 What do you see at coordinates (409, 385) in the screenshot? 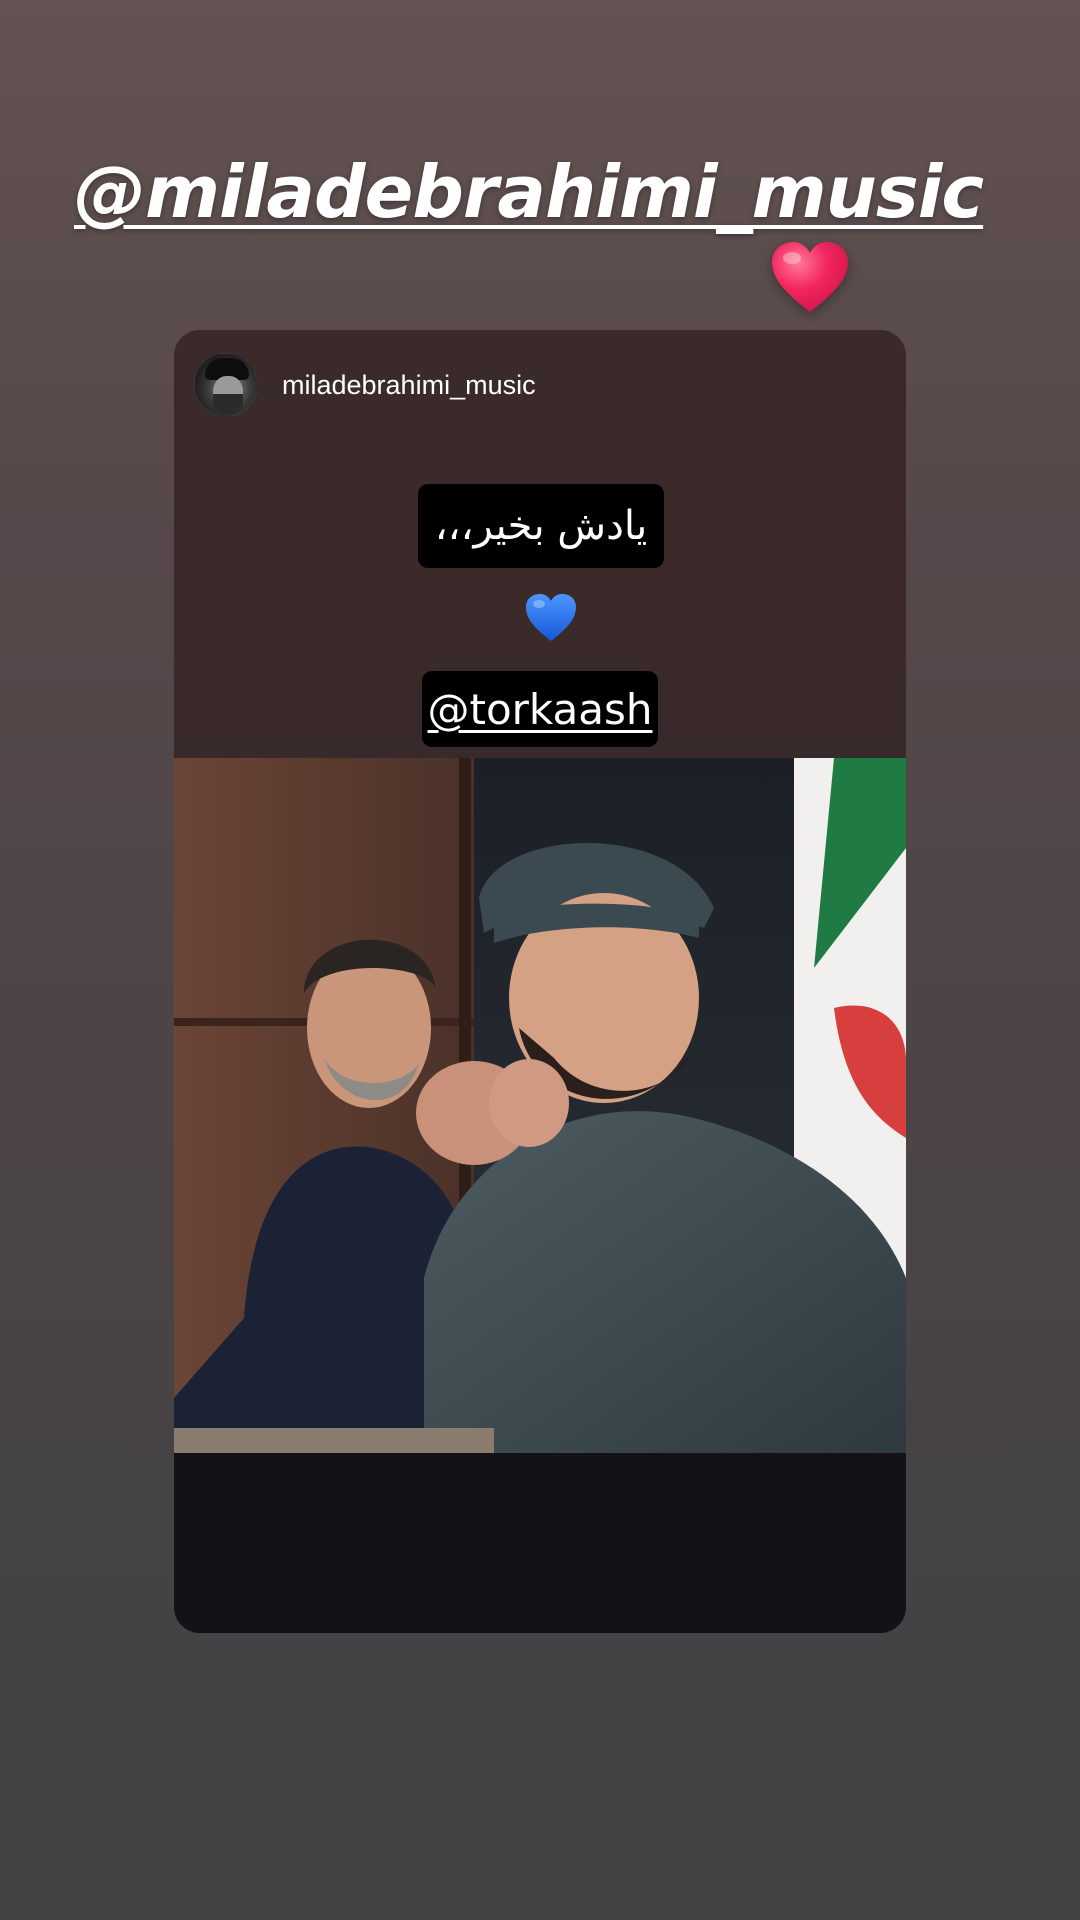
I see `post-username: miladebrahimi_music` at bounding box center [409, 385].